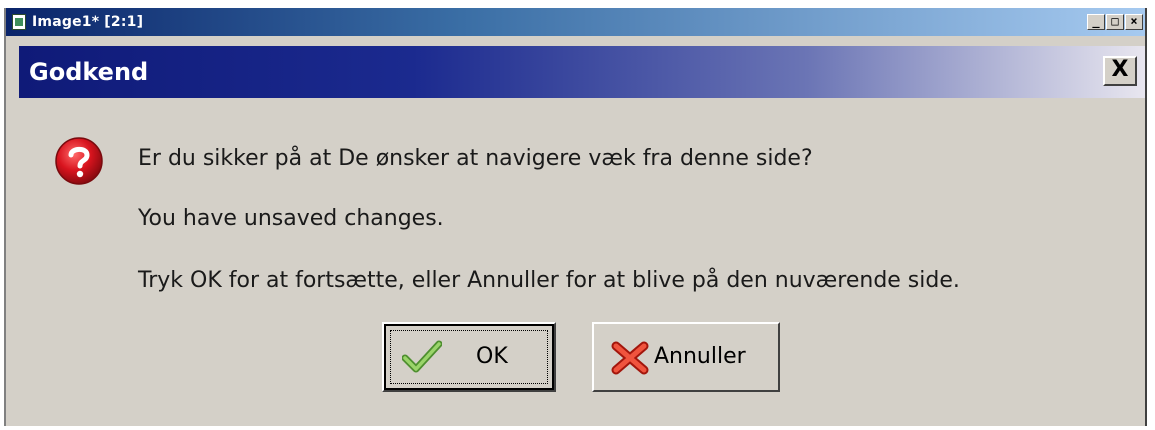 The height and width of the screenshot is (430, 1155). I want to click on app-icon, so click(19, 22).